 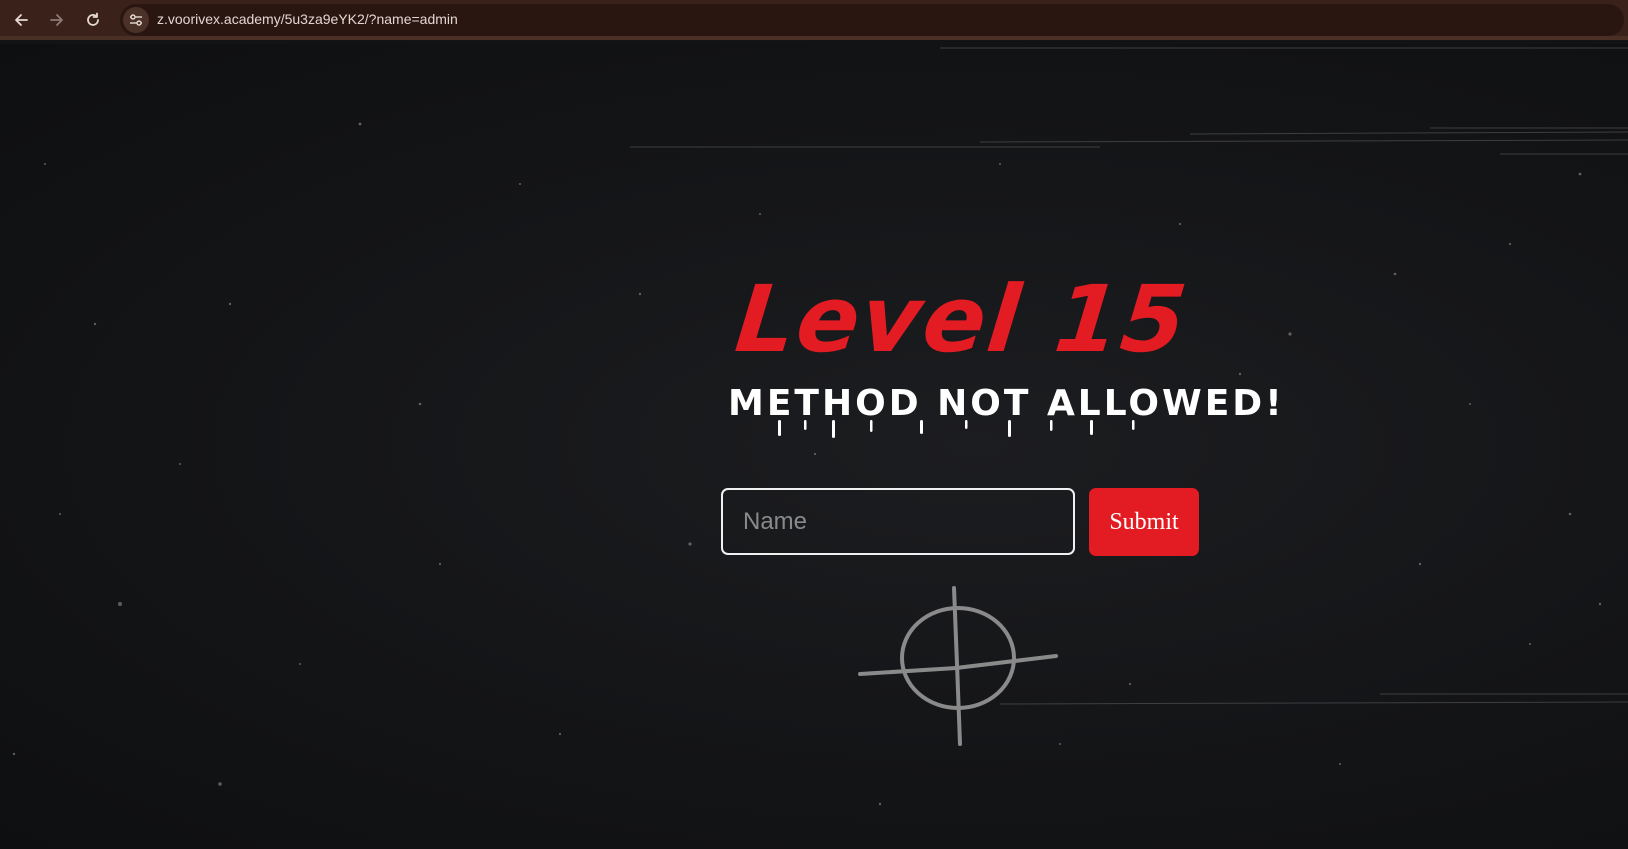 What do you see at coordinates (1144, 522) in the screenshot?
I see `submit-button: Submit` at bounding box center [1144, 522].